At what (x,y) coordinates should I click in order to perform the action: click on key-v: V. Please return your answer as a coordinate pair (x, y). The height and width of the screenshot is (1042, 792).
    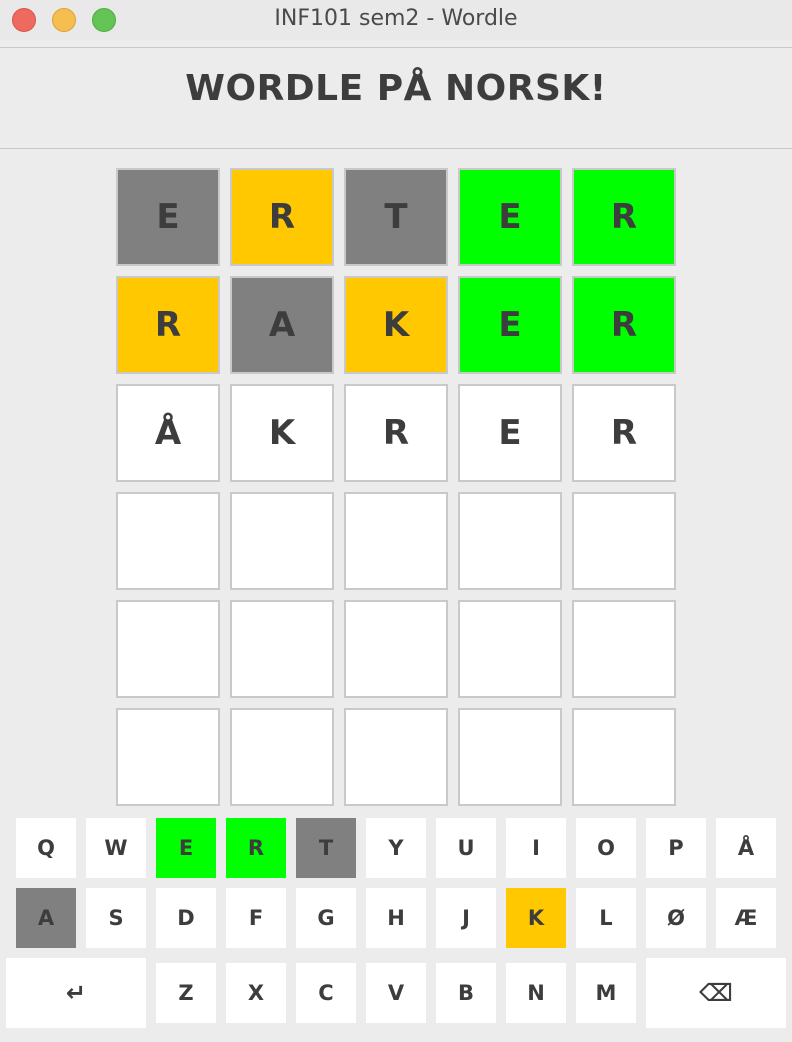
    Looking at the image, I should click on (396, 993).